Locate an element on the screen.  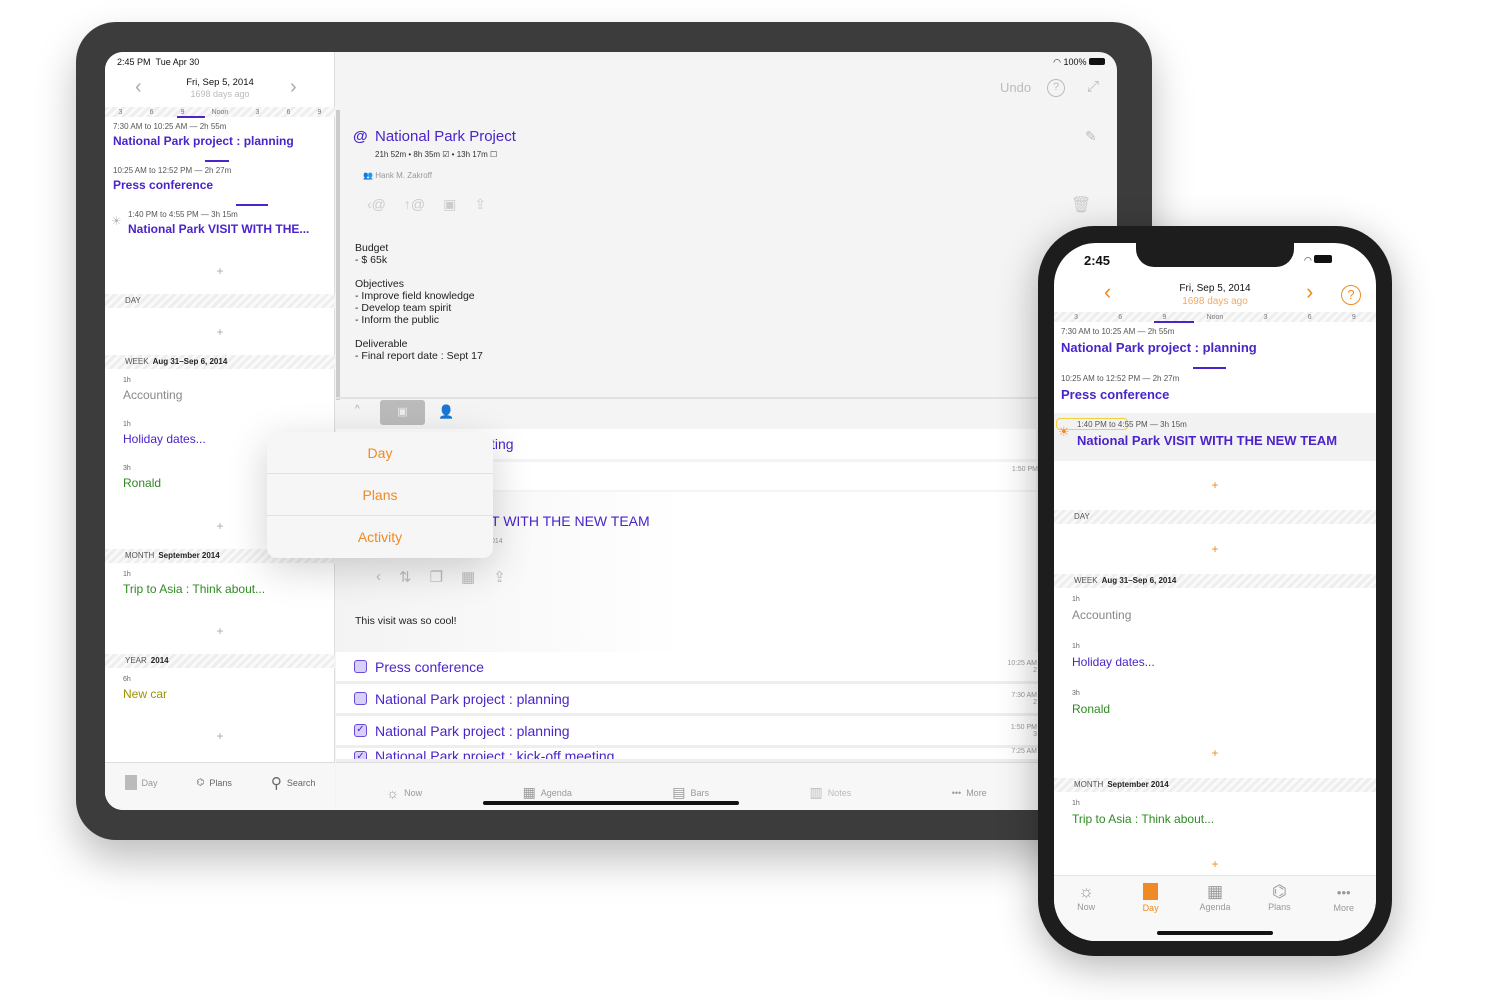
day-icon is located at coordinates (1151, 891).